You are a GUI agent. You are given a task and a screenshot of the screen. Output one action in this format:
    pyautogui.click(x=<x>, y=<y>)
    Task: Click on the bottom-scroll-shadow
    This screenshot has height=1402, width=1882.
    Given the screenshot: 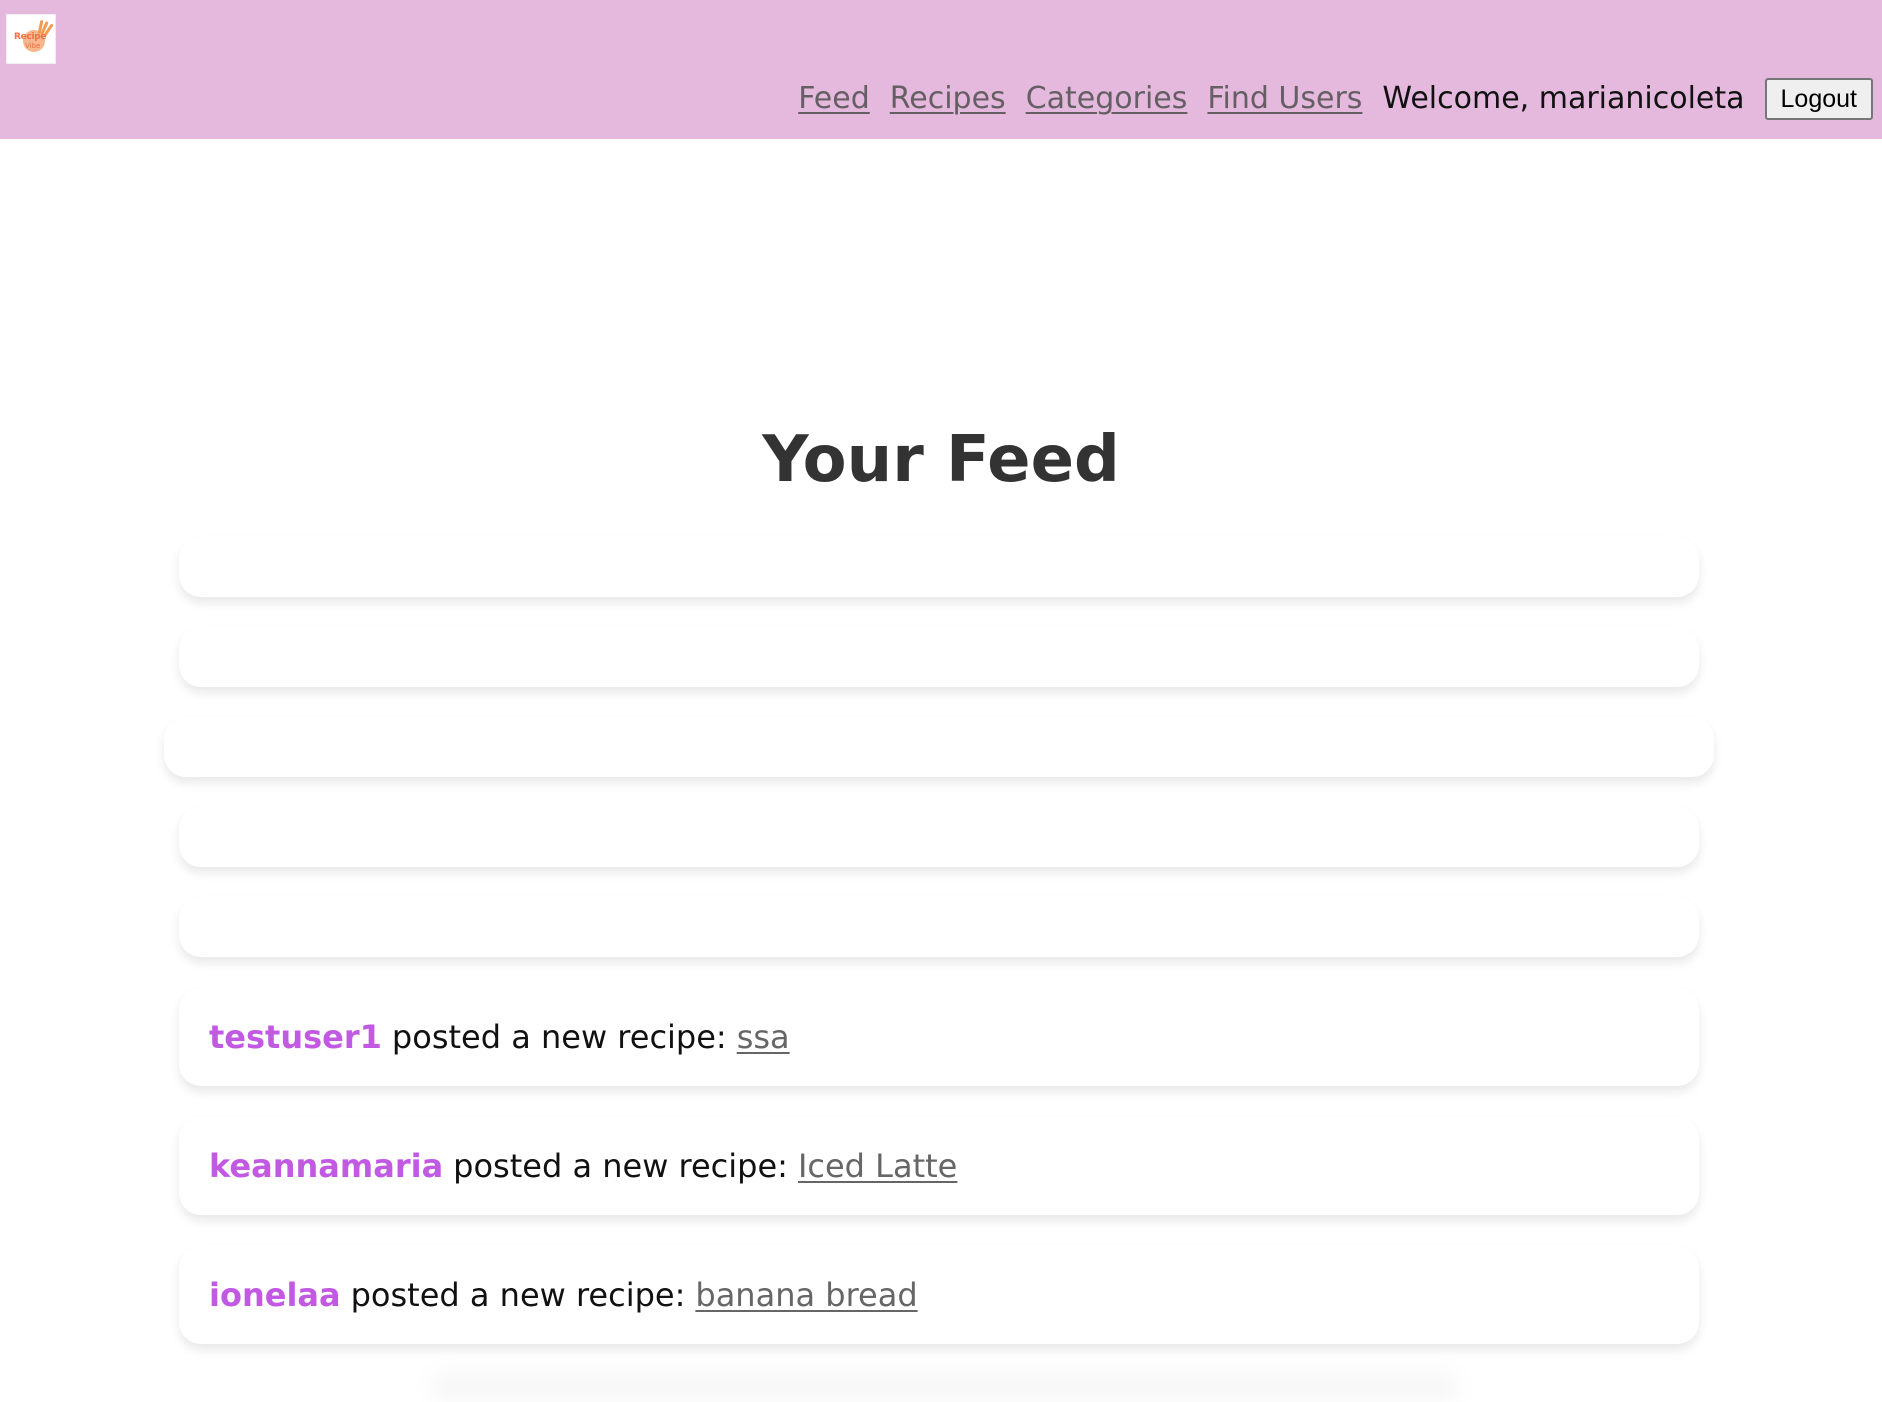 What is the action you would take?
    pyautogui.click(x=945, y=1387)
    